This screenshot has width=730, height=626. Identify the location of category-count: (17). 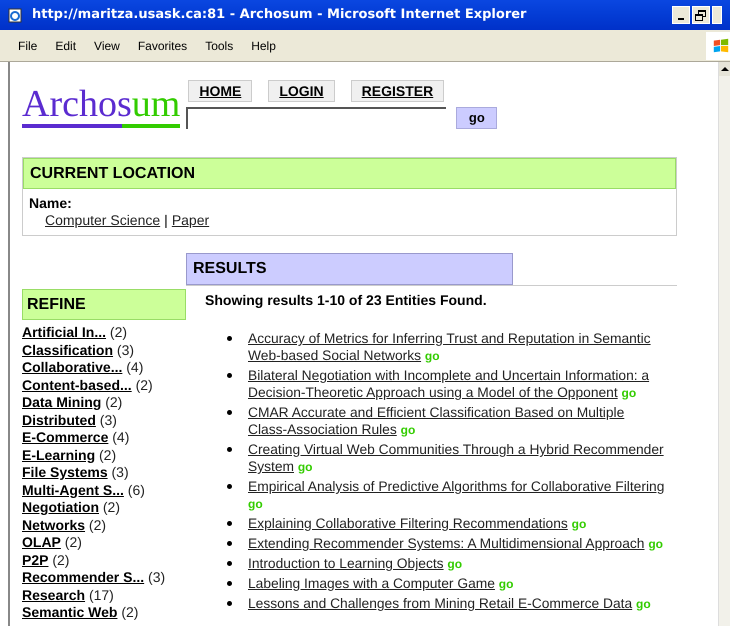
(101, 594).